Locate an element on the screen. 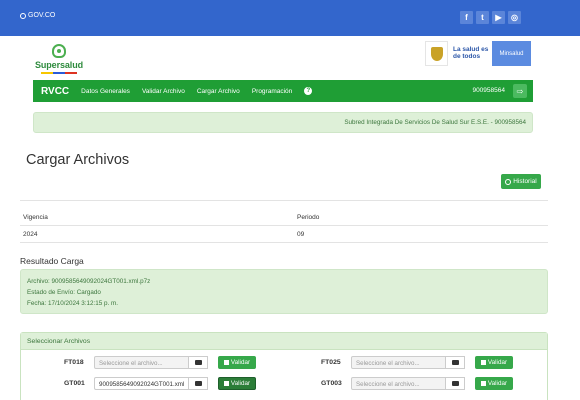 This screenshot has height=400, width=580. minsalud-logo: La salud es de todos Minsalud is located at coordinates (478, 53).